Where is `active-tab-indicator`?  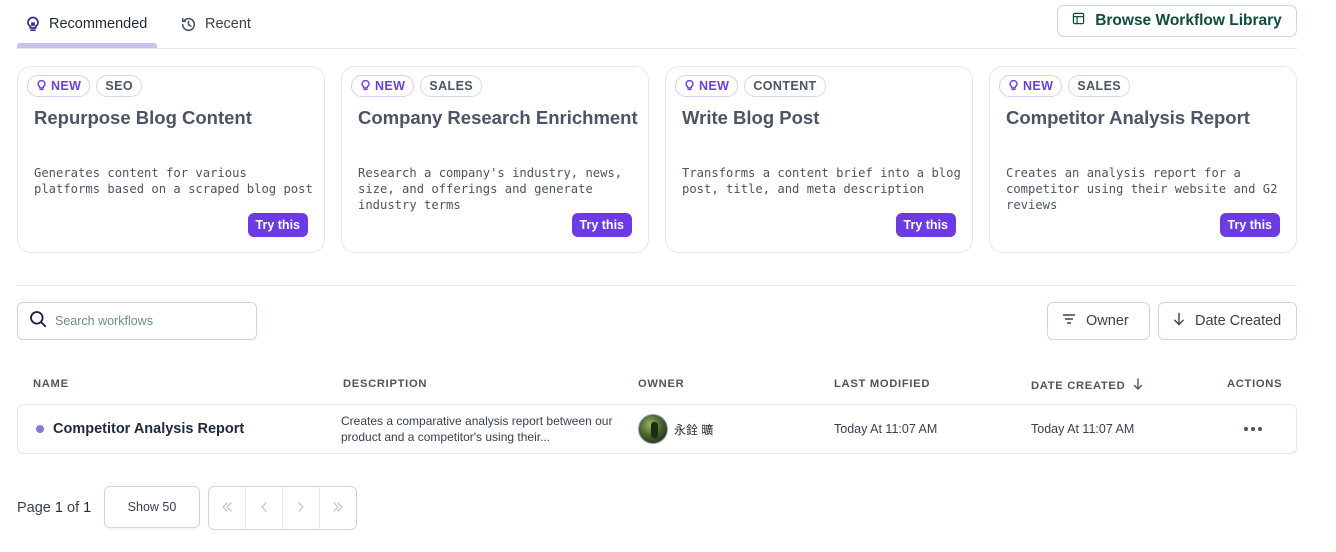 active-tab-indicator is located at coordinates (87, 45).